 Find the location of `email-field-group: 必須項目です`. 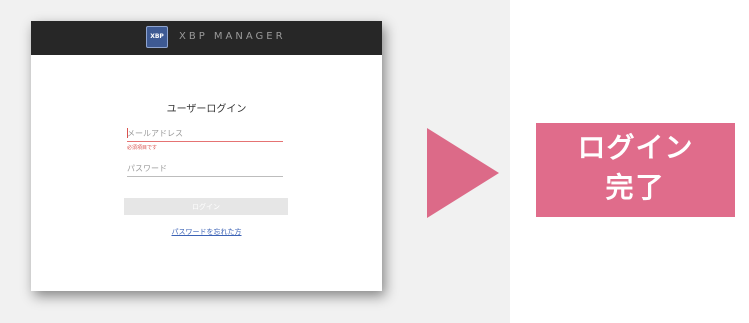

email-field-group: 必須項目です is located at coordinates (205, 138).